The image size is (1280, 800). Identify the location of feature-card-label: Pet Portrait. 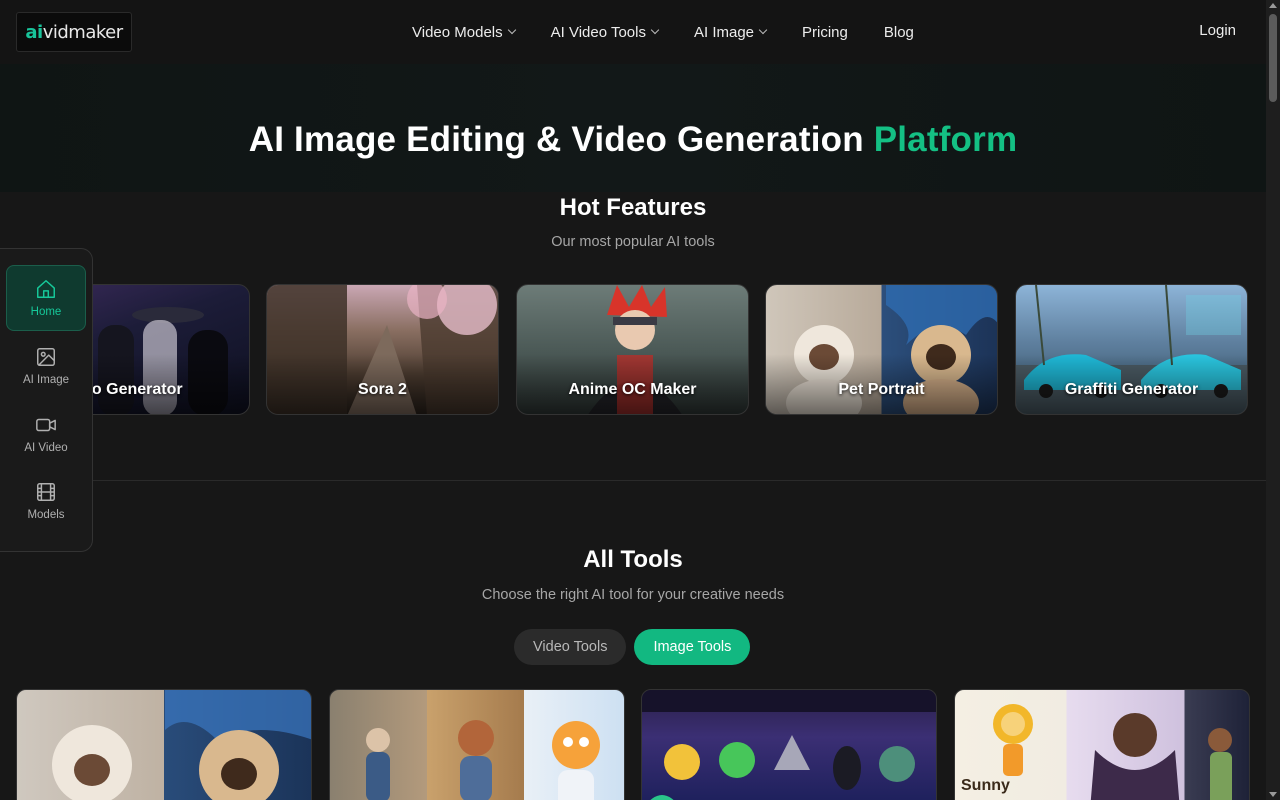
(881, 389).